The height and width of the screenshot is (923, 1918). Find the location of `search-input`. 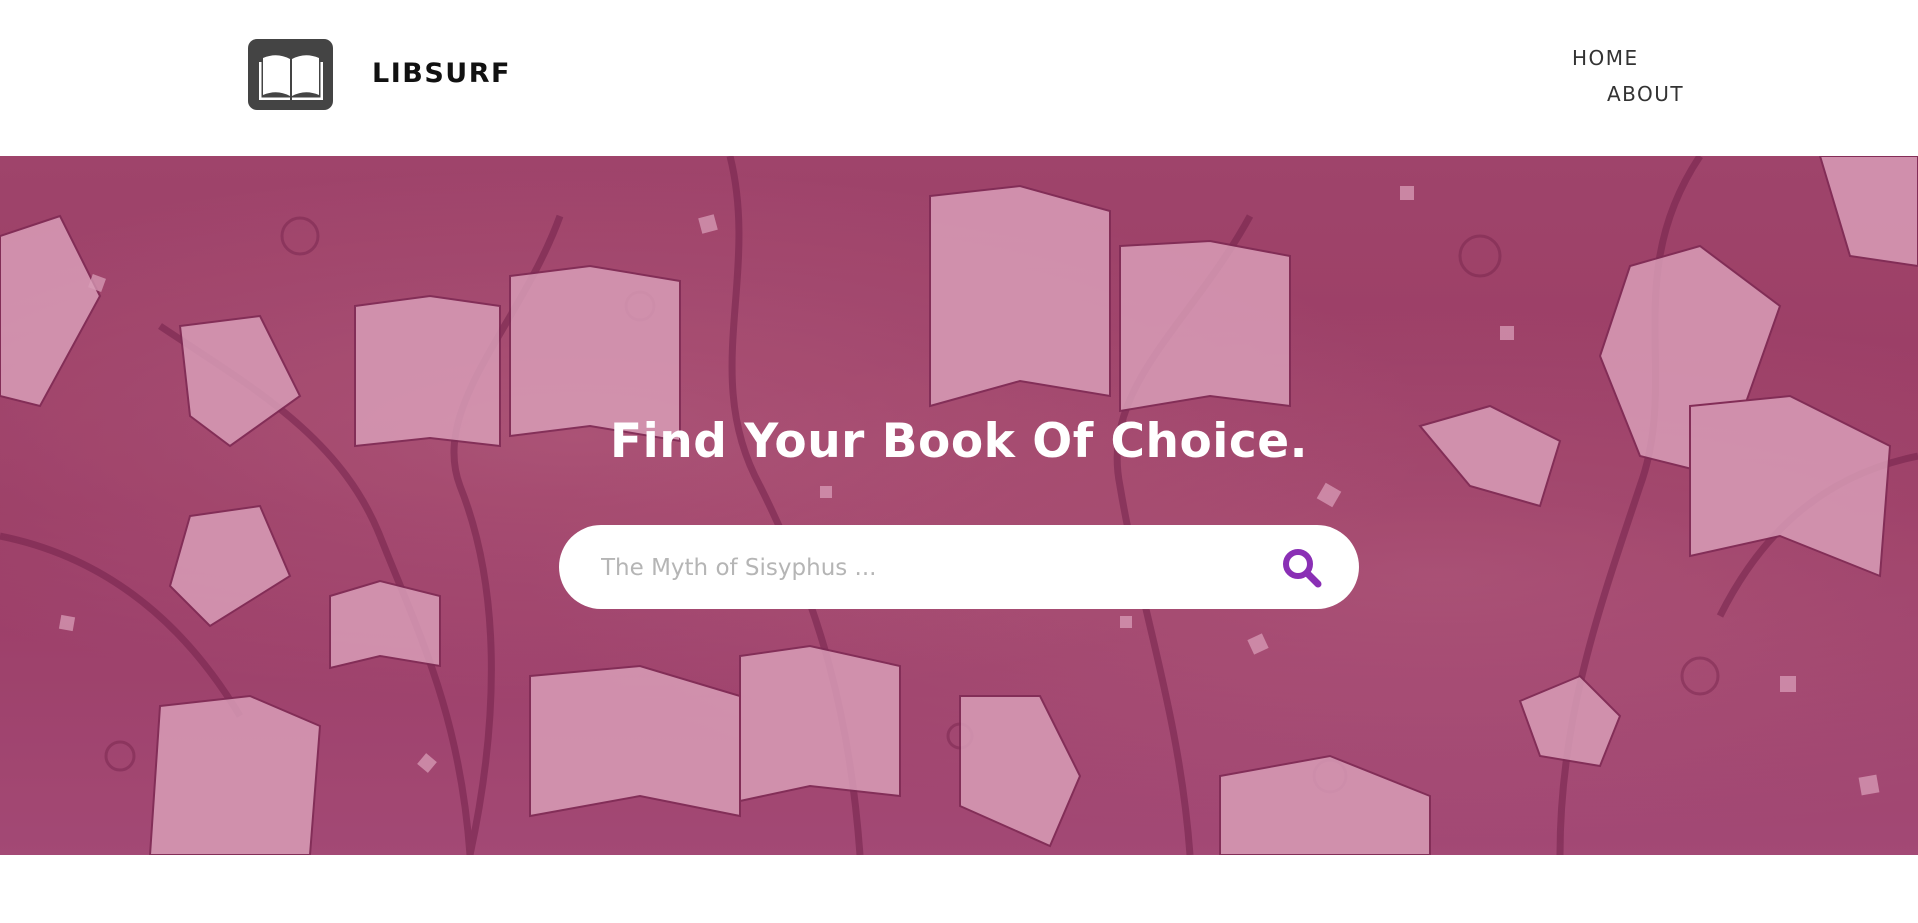

search-input is located at coordinates (931, 568).